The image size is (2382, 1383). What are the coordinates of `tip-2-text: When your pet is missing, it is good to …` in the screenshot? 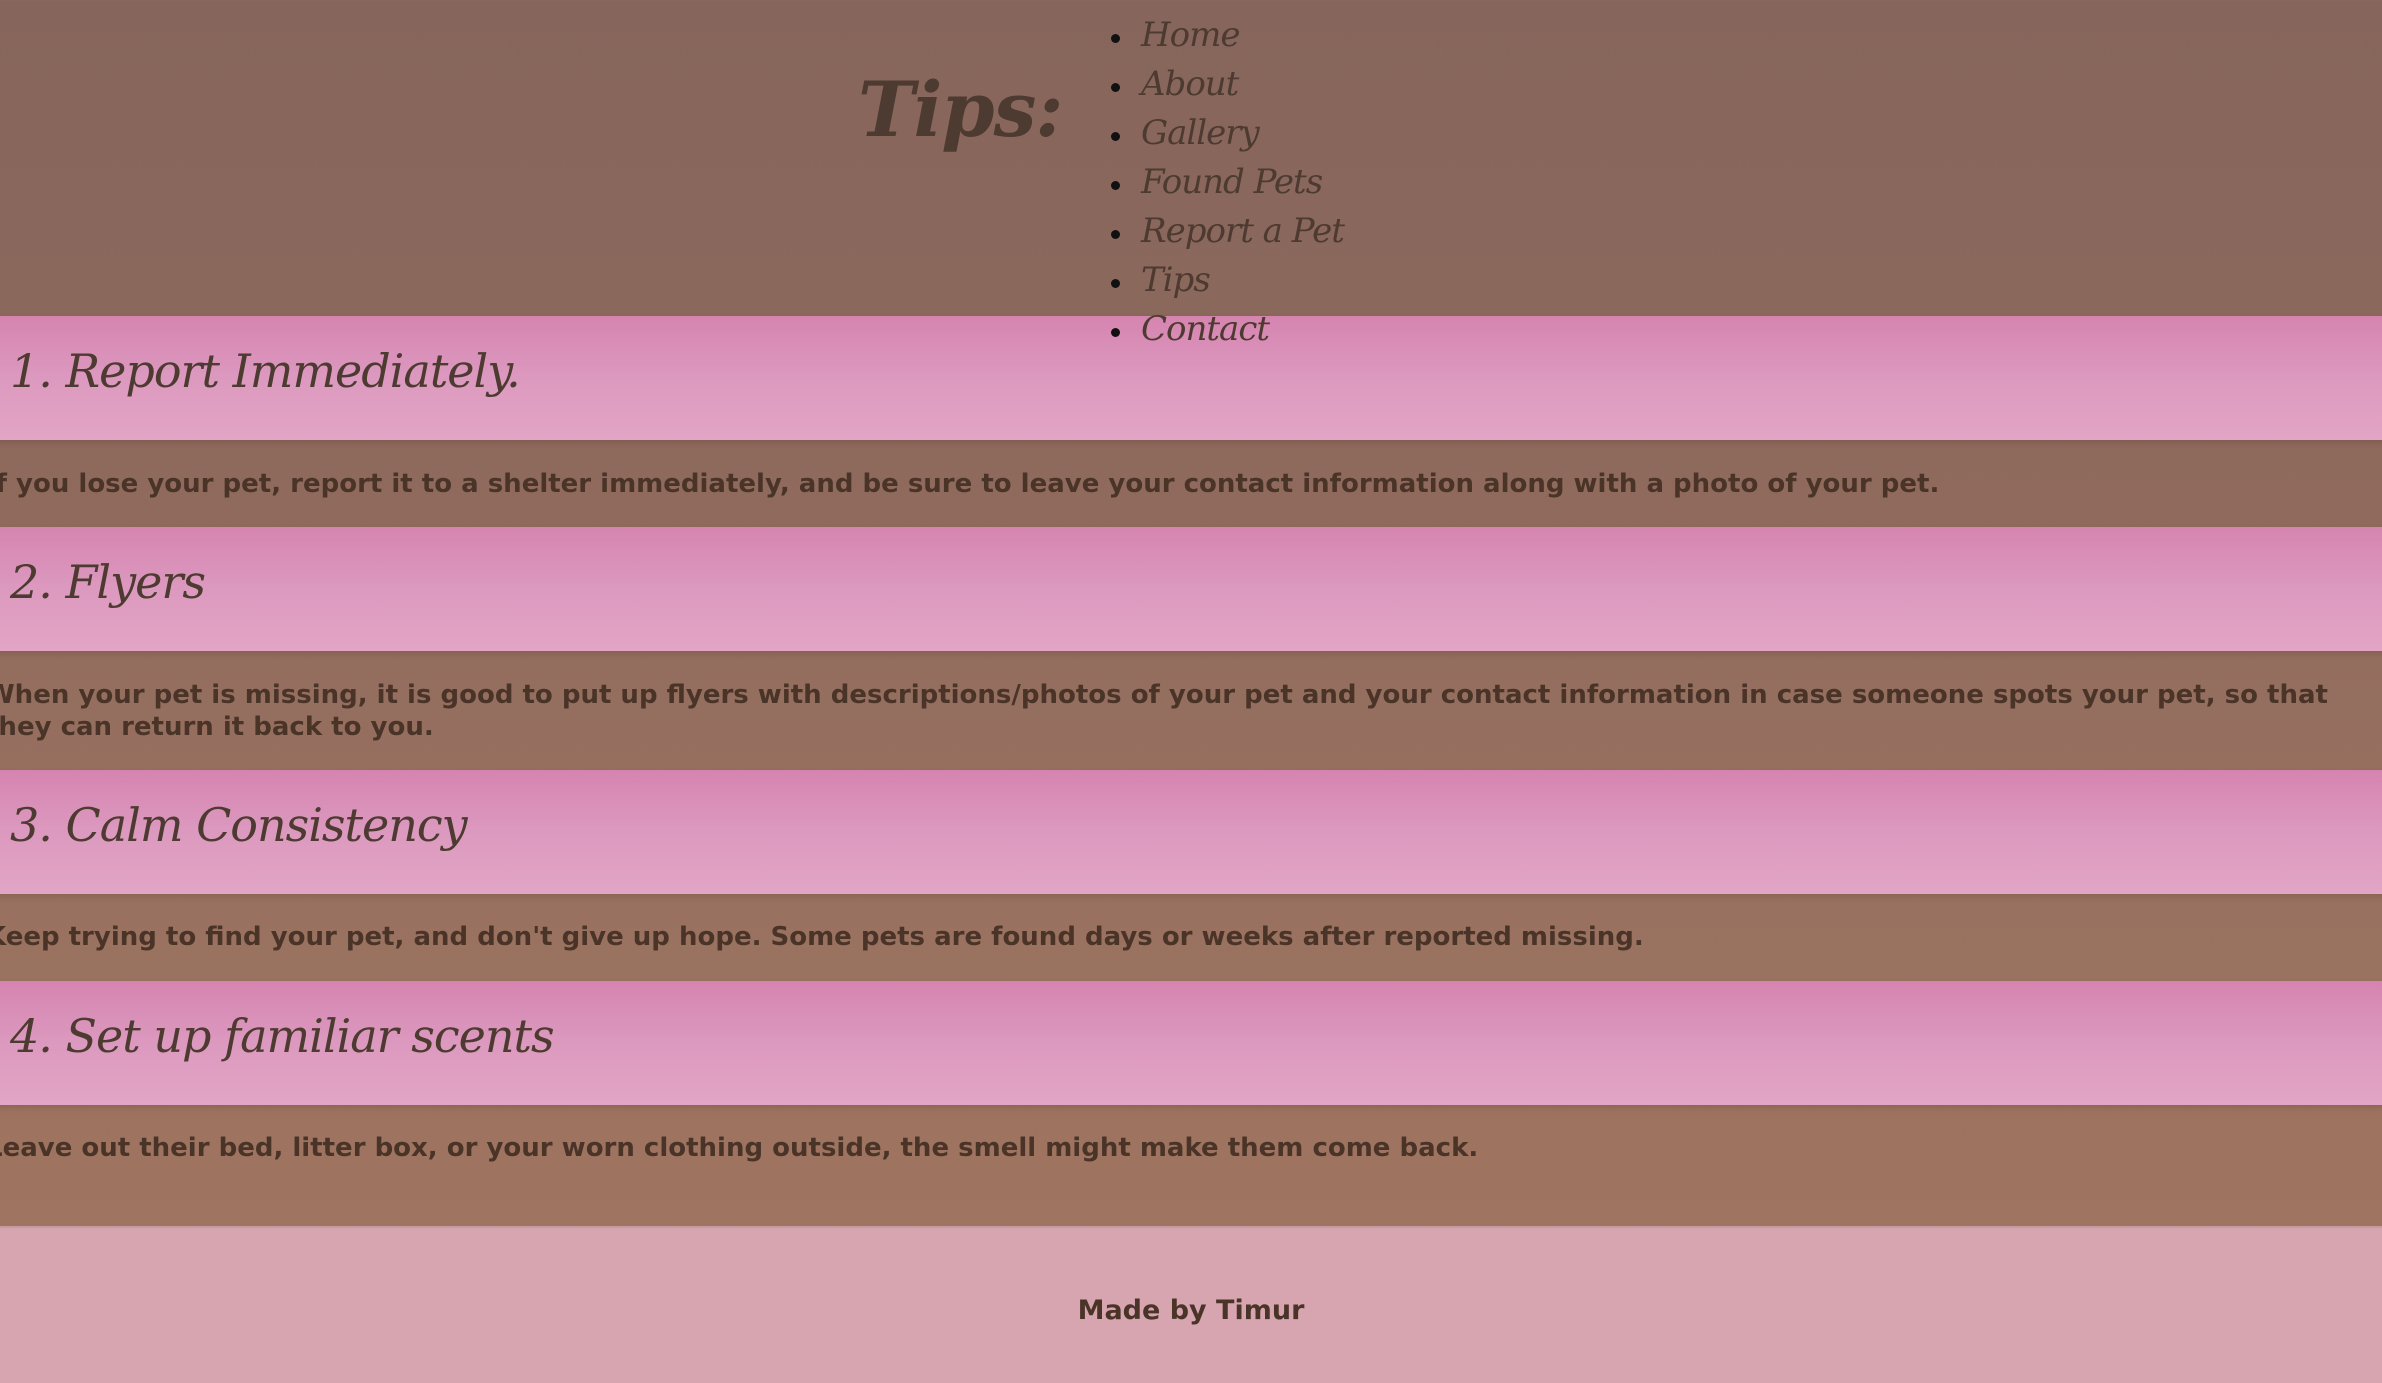 It's located at (1164, 711).